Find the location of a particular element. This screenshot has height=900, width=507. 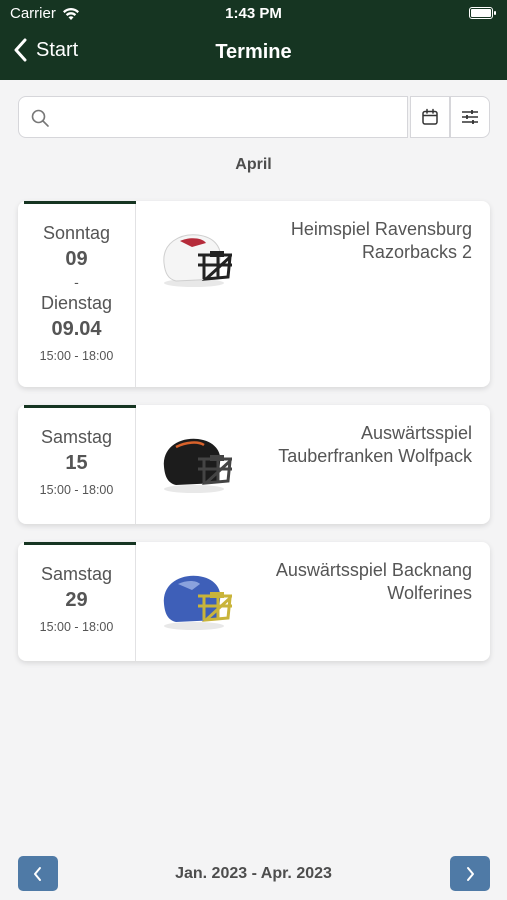

navigation-bar: Start Termine is located at coordinates (253, 53).